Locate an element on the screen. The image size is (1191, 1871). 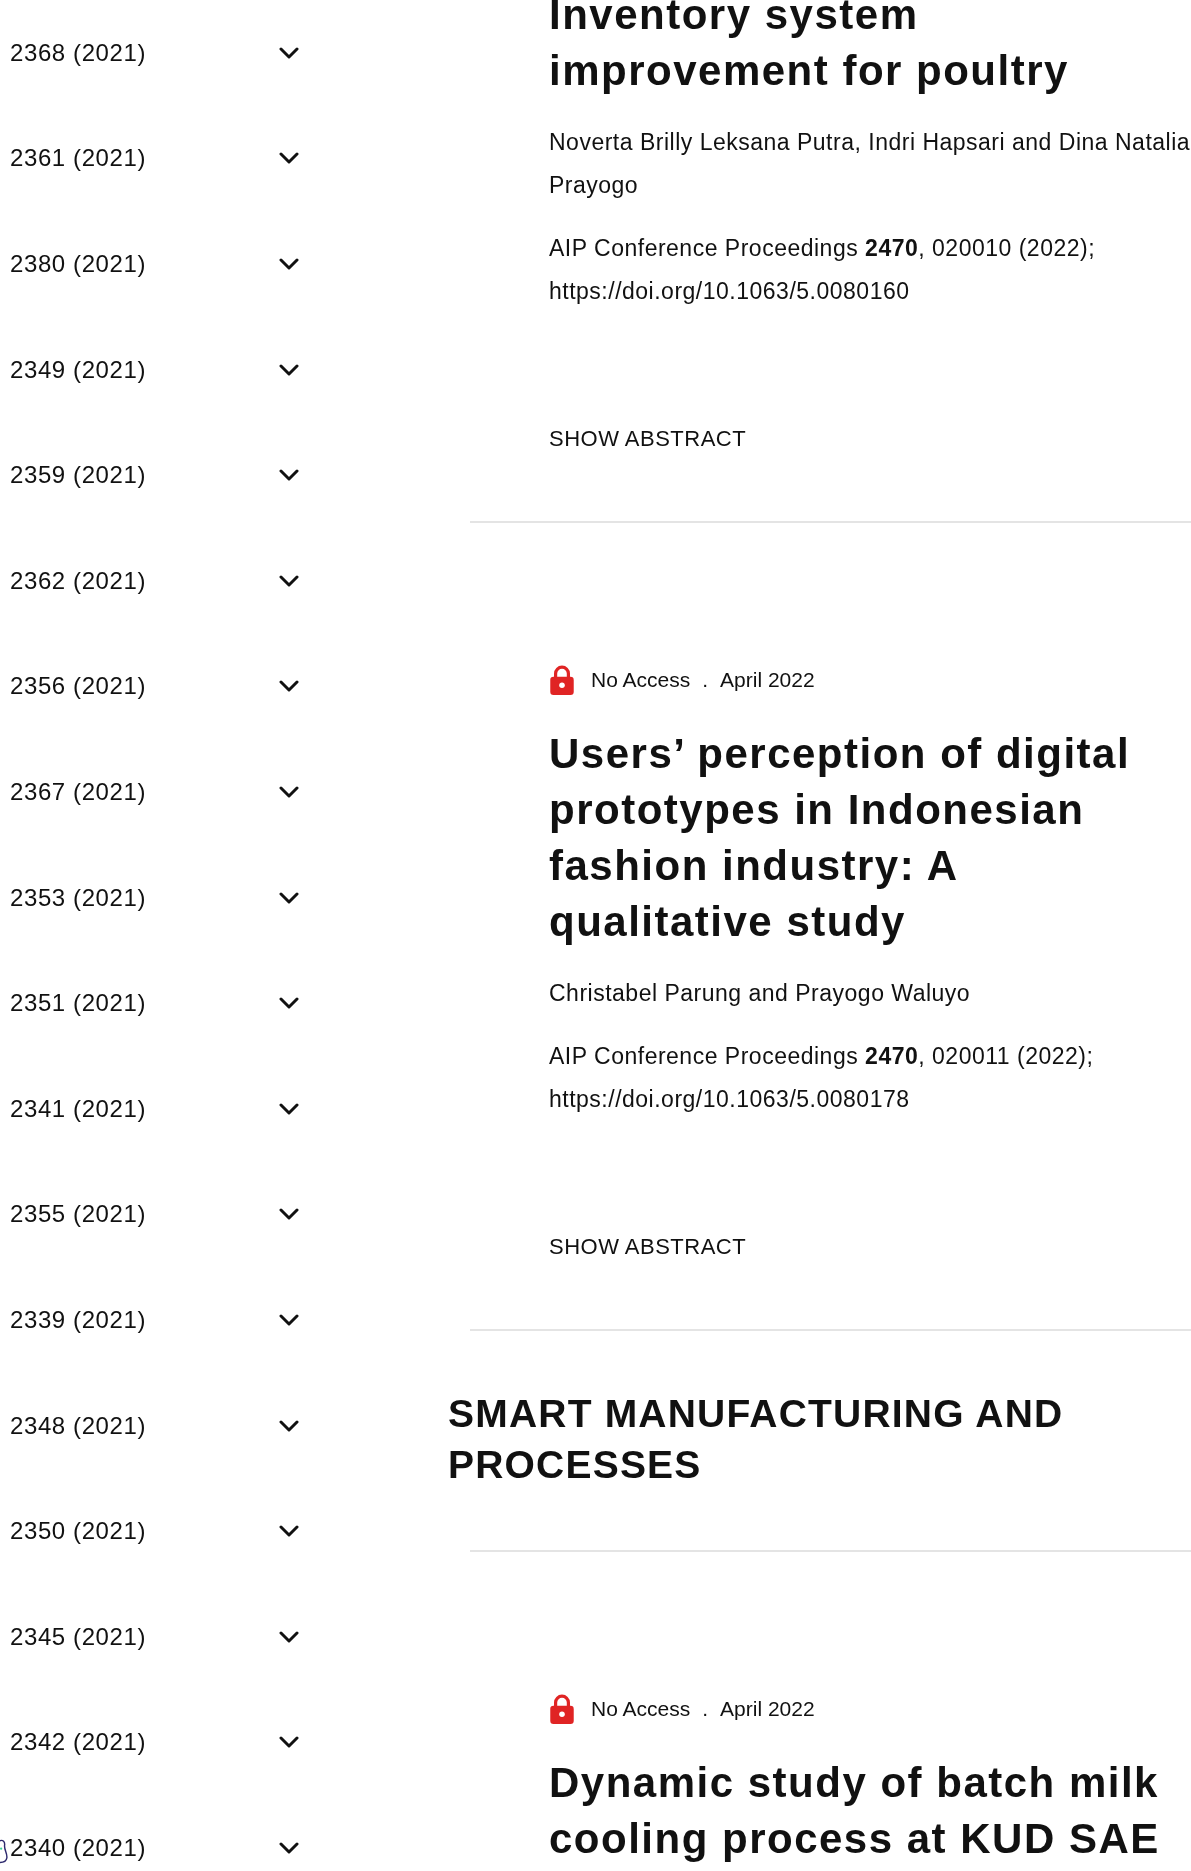
volume-link: 2380 (2021) is located at coordinates (78, 264).